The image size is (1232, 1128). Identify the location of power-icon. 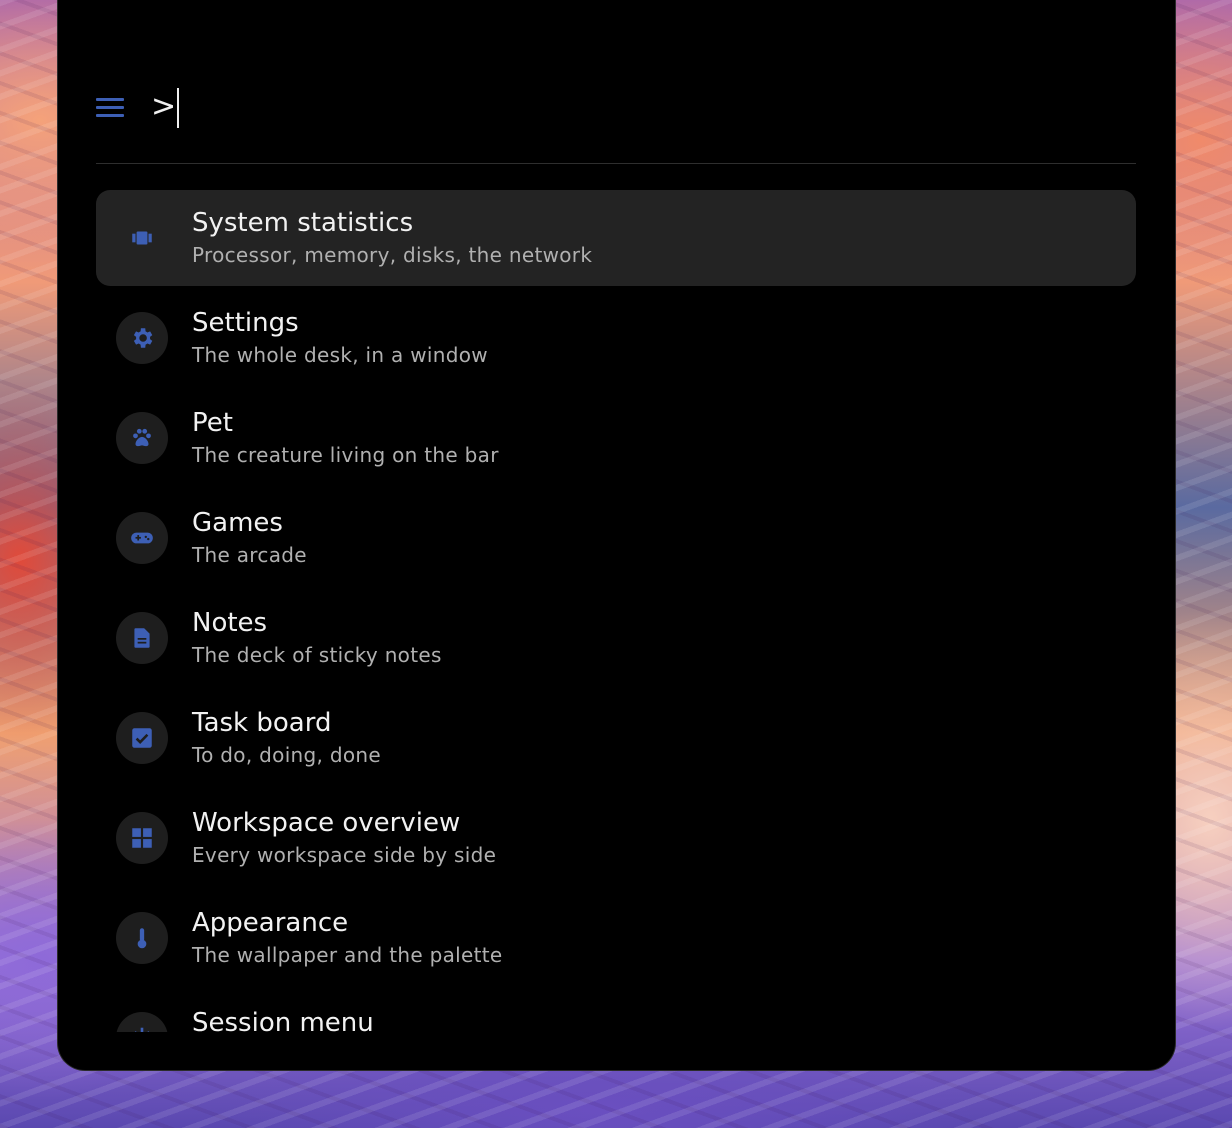
(142, 1022).